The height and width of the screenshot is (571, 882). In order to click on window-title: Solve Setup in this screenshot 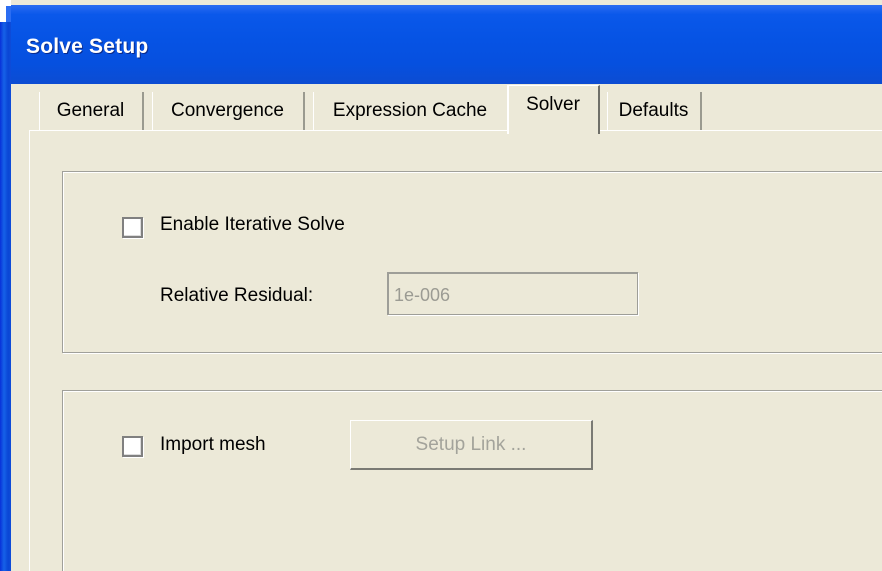, I will do `click(87, 46)`.